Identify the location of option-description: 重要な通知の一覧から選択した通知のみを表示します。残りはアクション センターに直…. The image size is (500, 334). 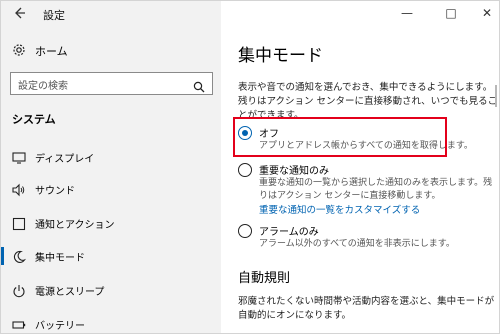
(376, 189).